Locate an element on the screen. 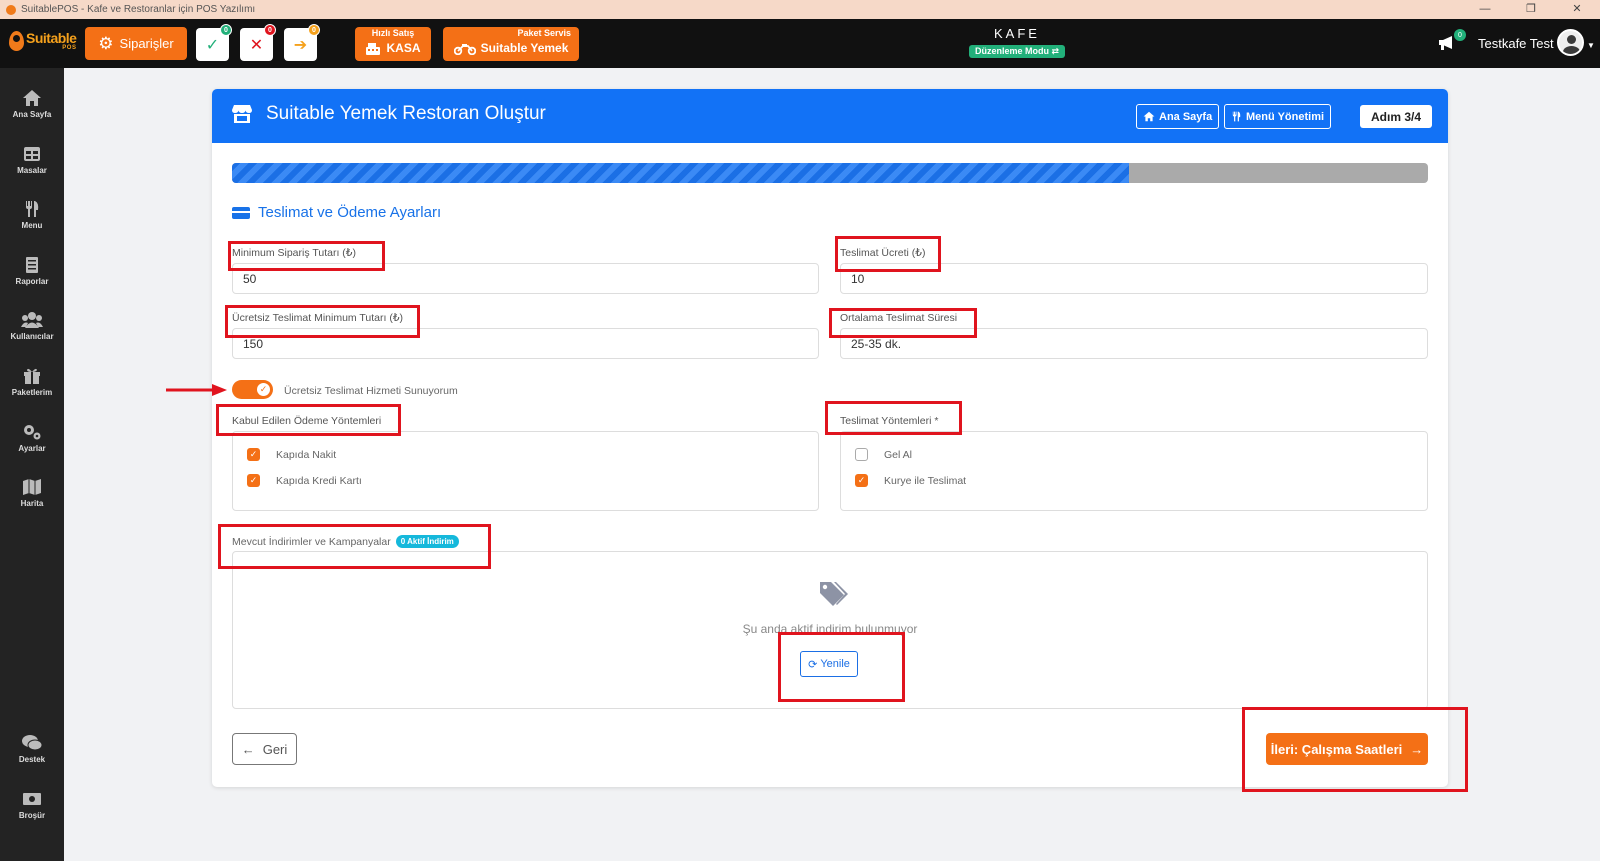 The width and height of the screenshot is (1600, 861). back-button: ← Geri is located at coordinates (264, 749).